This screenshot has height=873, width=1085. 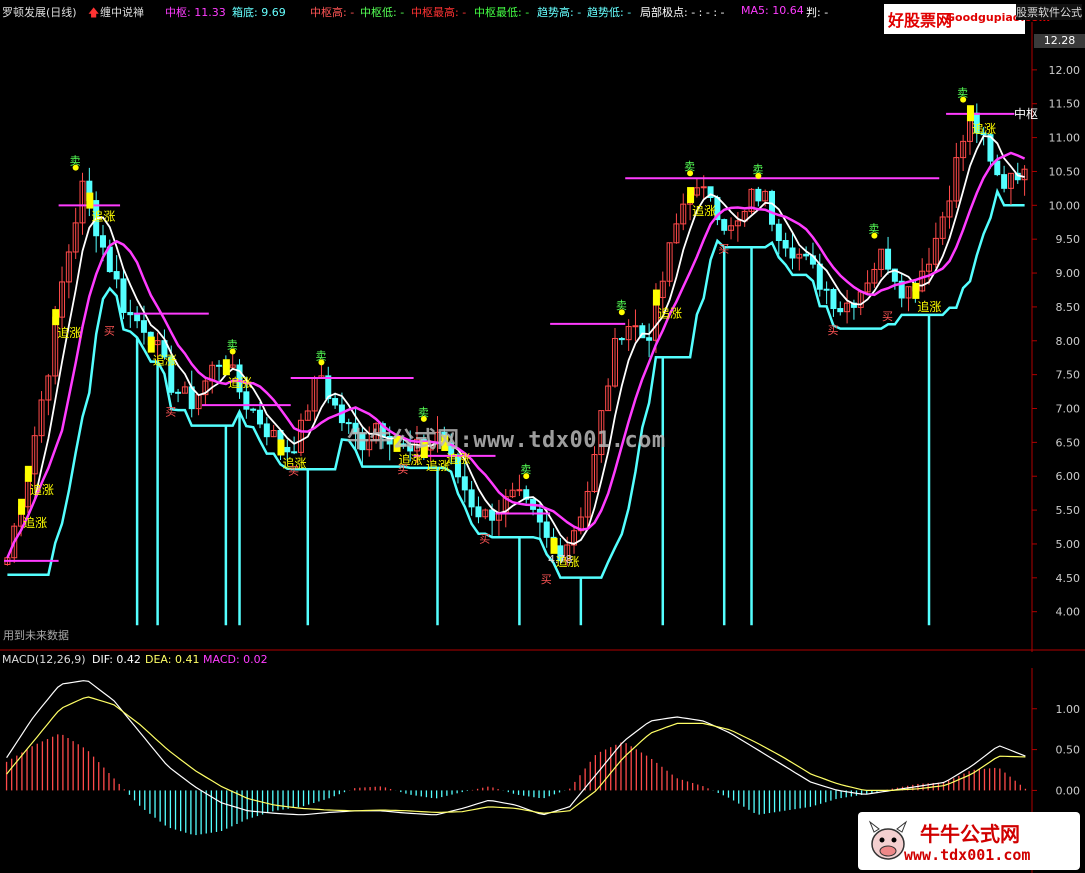 What do you see at coordinates (109, 331) in the screenshot?
I see `buy-label-0: 买` at bounding box center [109, 331].